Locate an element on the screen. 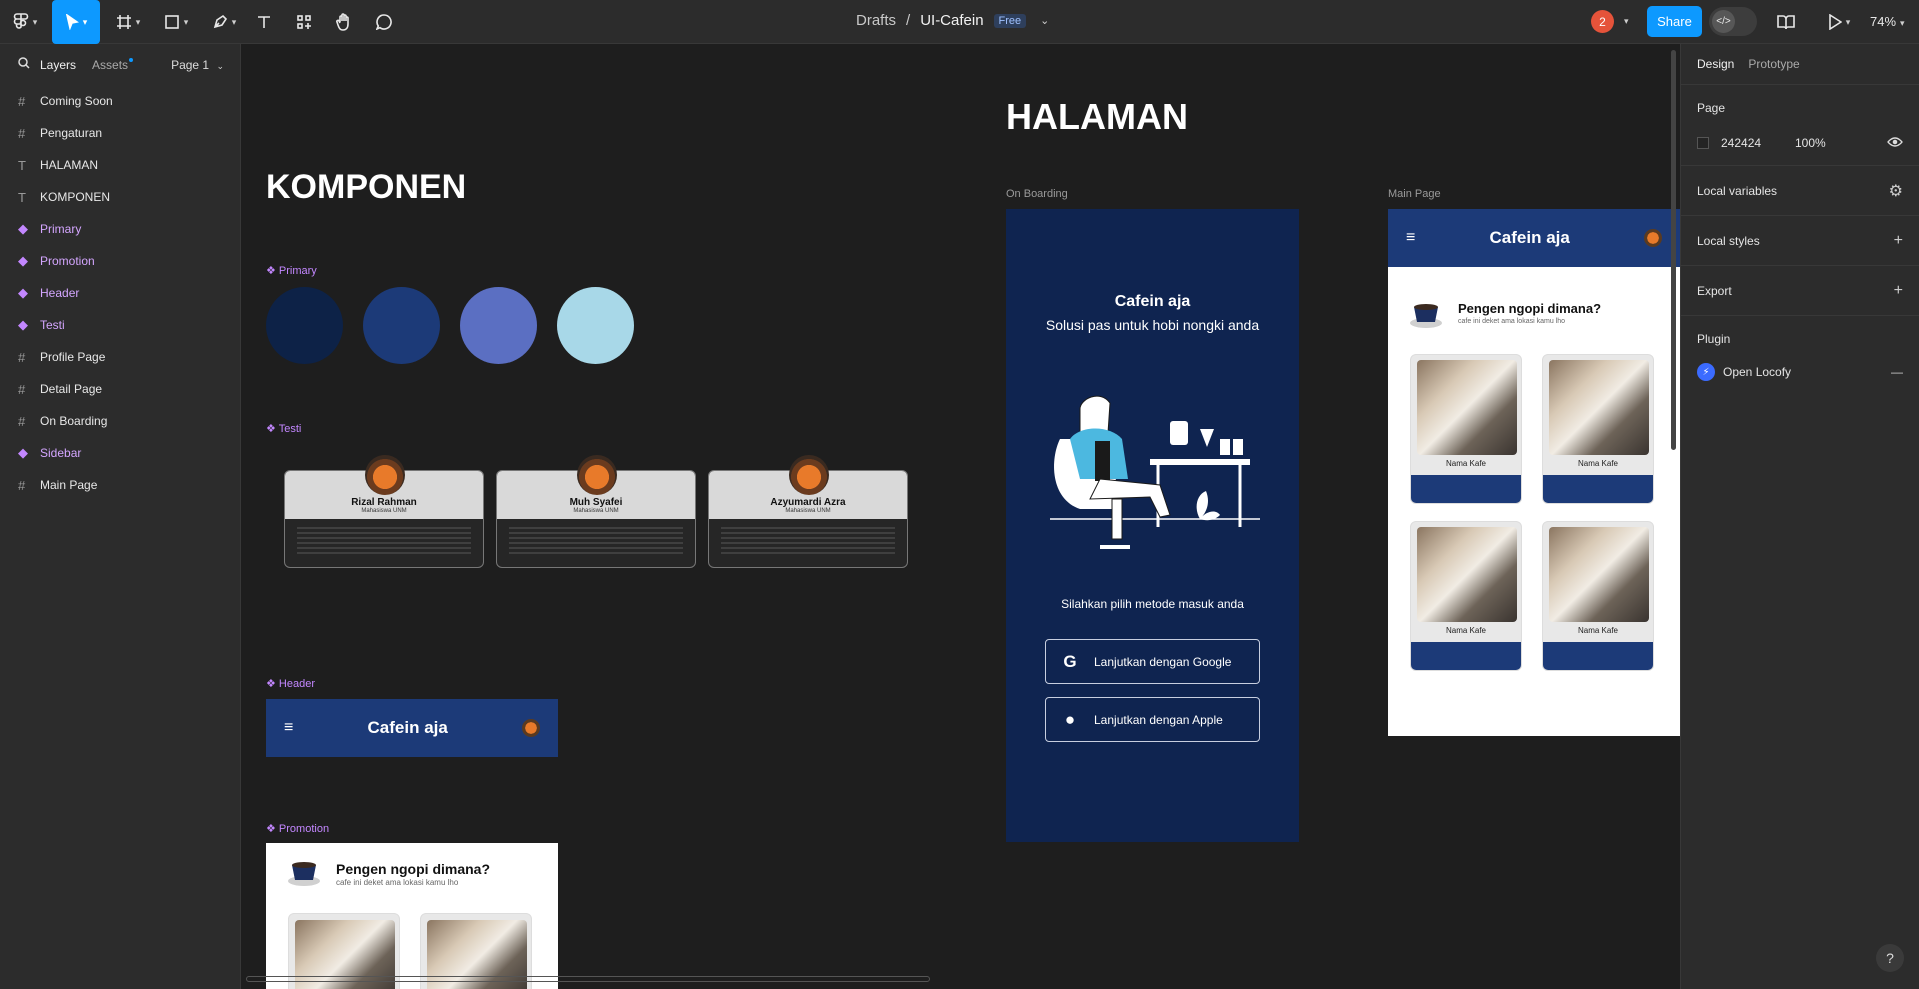  promo-title: Pengen ngopi dimana? is located at coordinates (413, 869).